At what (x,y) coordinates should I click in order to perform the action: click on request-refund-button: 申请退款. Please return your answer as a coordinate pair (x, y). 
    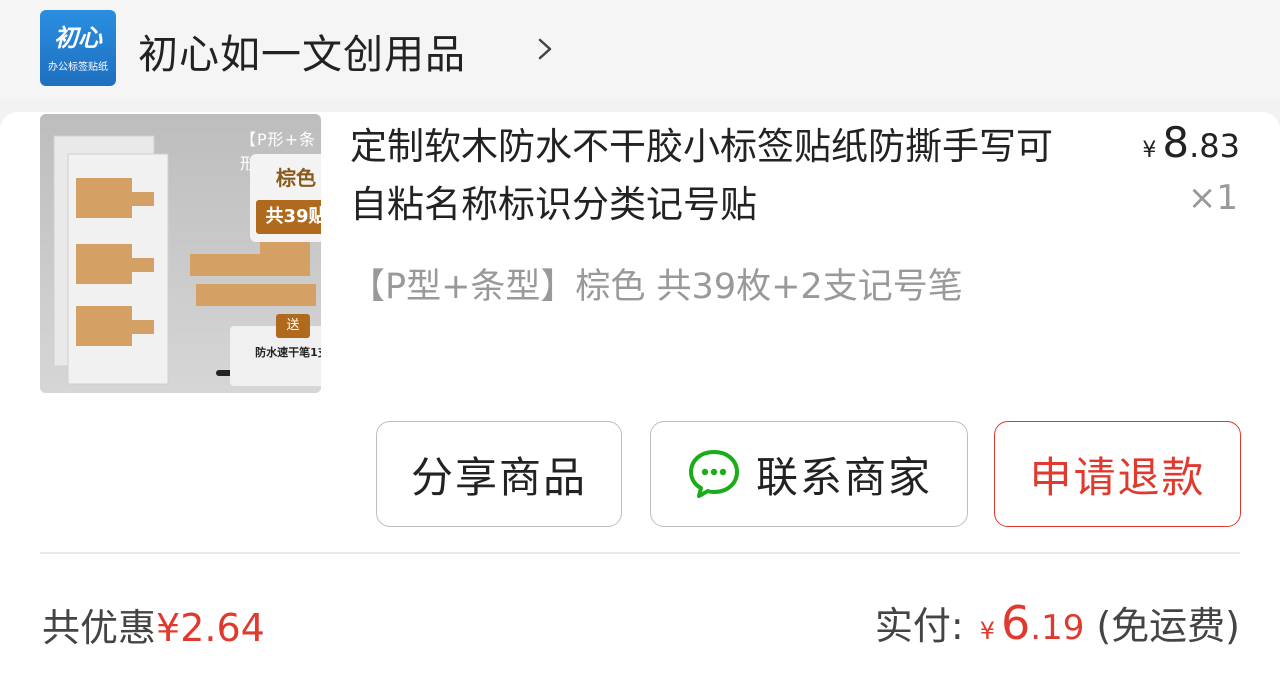
    Looking at the image, I should click on (1117, 474).